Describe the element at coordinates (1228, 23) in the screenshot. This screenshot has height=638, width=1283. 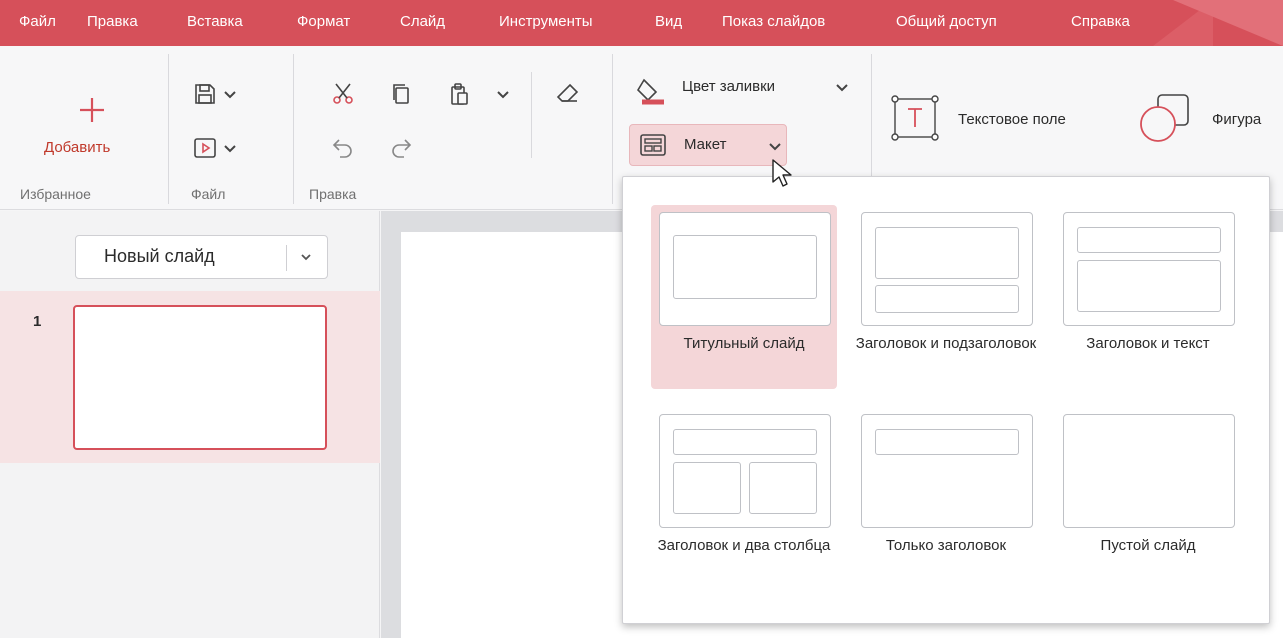
I see `menu-bar-decoration` at that location.